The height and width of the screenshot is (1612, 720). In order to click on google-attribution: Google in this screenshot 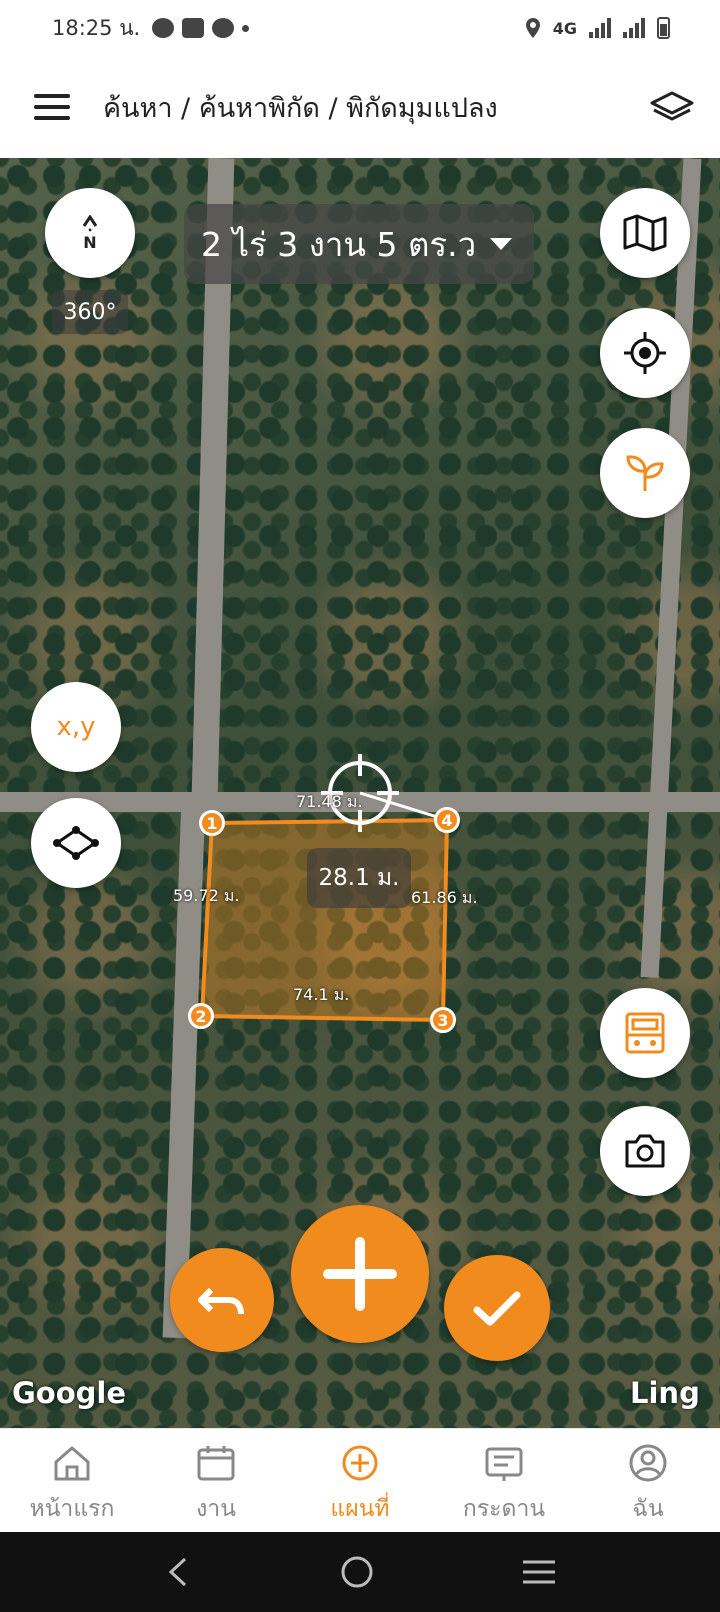, I will do `click(69, 1393)`.